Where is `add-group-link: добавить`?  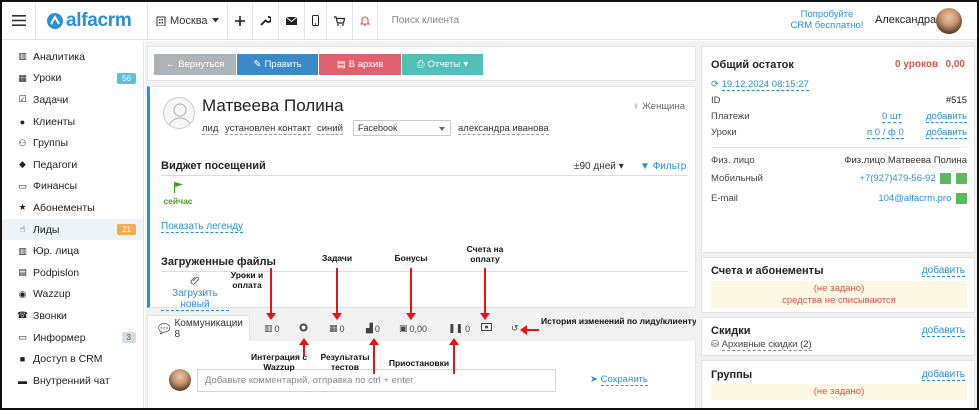
add-group-link: добавить is located at coordinates (943, 375).